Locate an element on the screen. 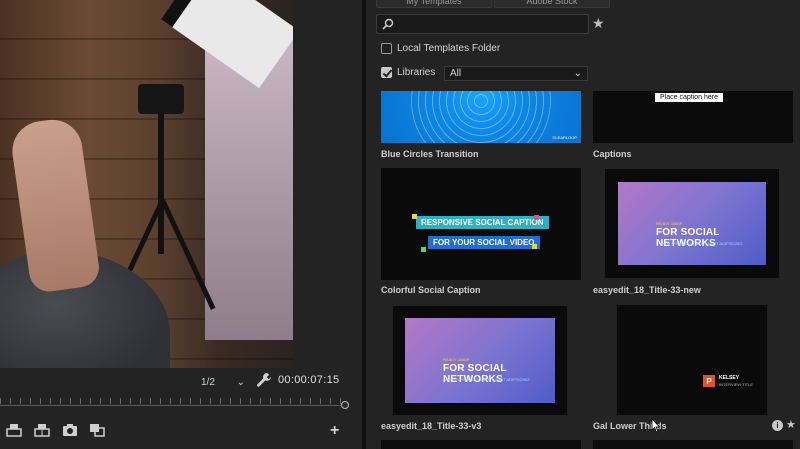  camera-export-frame-icon is located at coordinates (70, 430).